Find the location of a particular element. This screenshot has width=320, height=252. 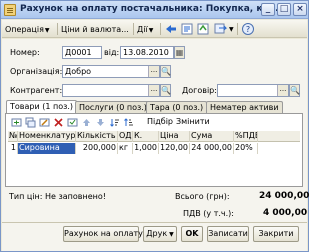

coefficient-cell: 1,000 is located at coordinates (146, 148).